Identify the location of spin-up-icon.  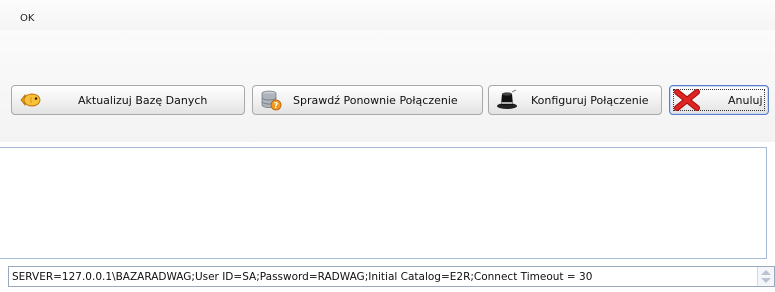
(766, 272).